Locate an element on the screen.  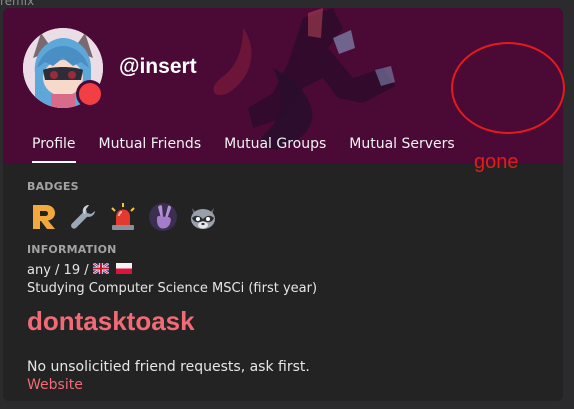
tab-mutual-groups: Mutual Groups is located at coordinates (275, 146).